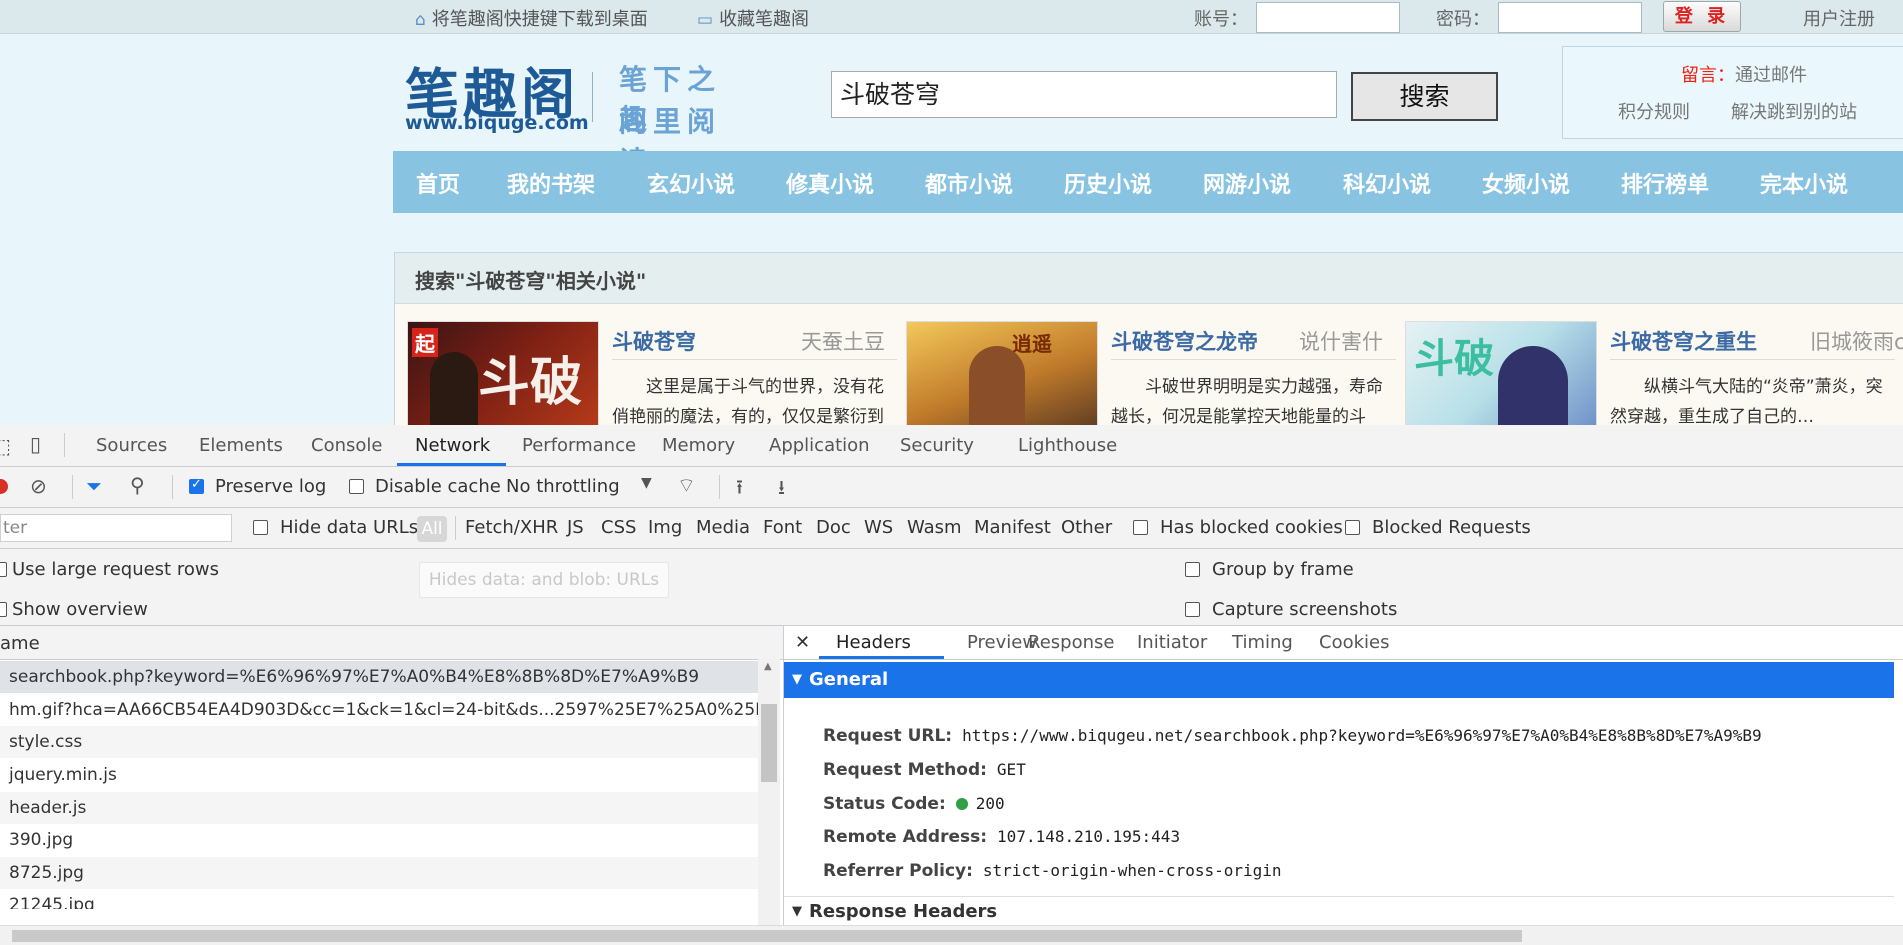 Image resolution: width=1903 pixels, height=945 pixels. I want to click on horizontal-scrollbar, so click(951, 935).